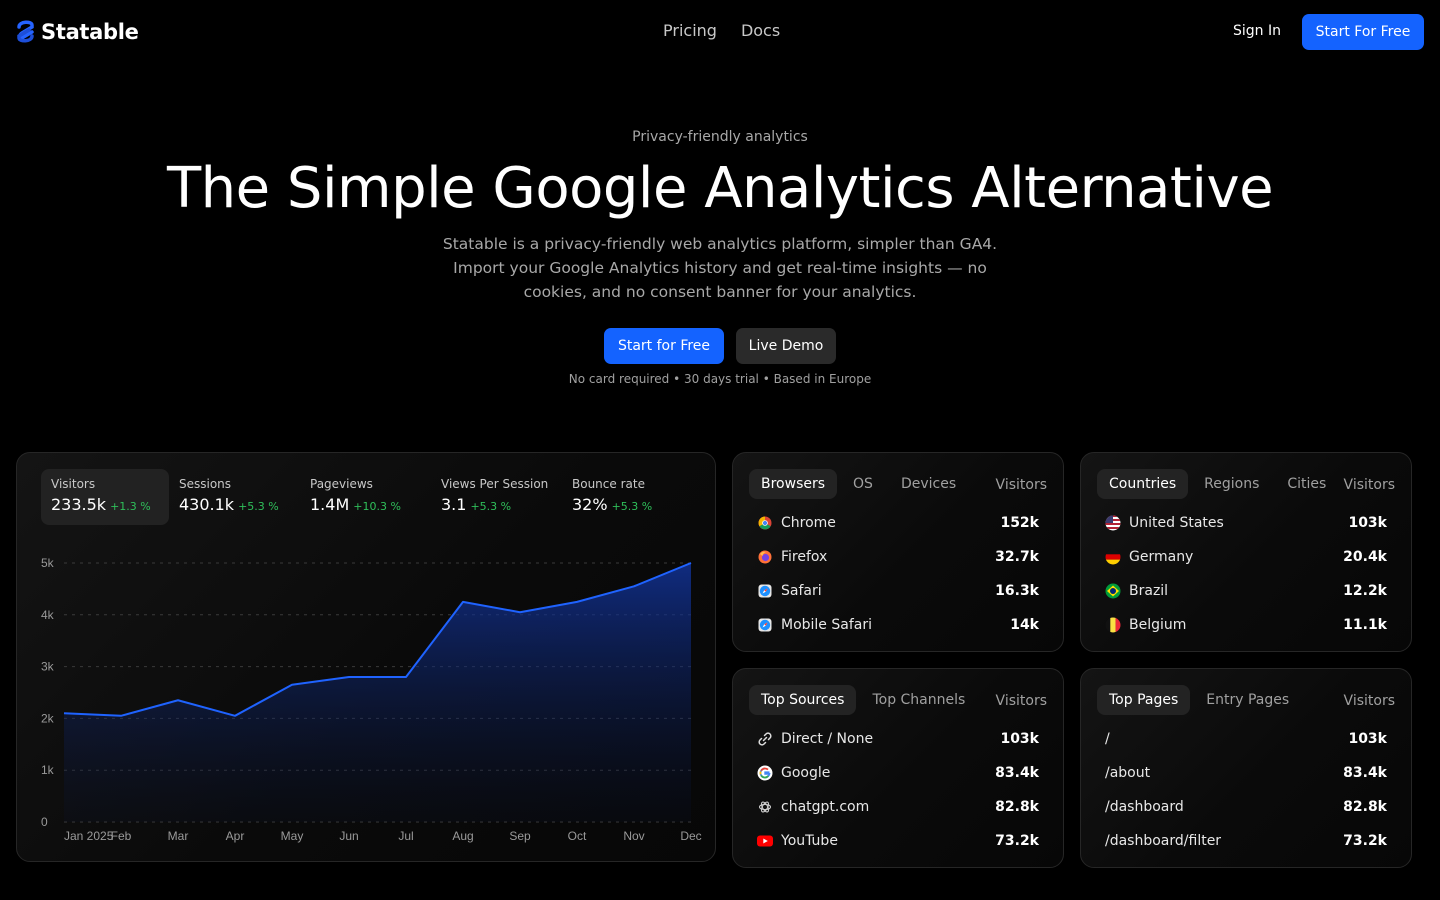  Describe the element at coordinates (1144, 700) in the screenshot. I see `tab-top-pages: Top Pages` at that location.